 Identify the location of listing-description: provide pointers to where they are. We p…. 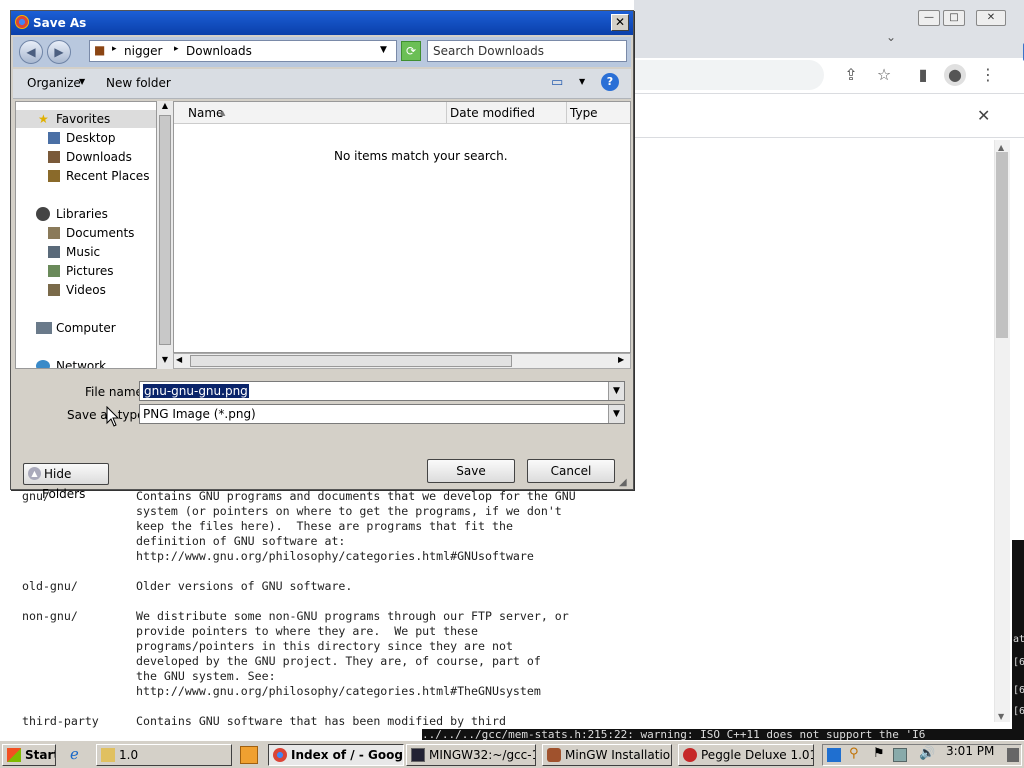
(307, 631).